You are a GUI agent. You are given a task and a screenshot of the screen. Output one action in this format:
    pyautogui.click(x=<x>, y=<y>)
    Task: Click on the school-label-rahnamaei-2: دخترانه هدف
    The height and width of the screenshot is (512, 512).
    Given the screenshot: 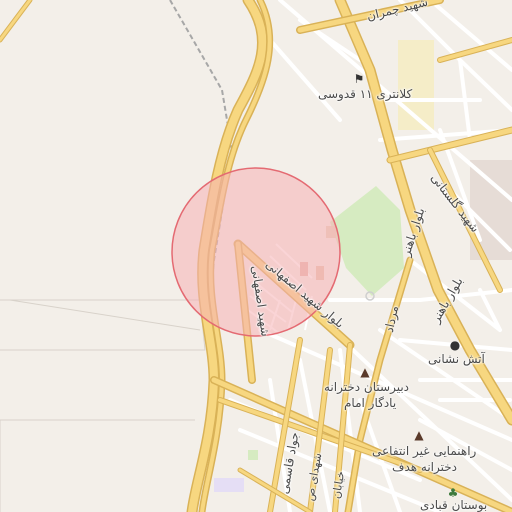 What is the action you would take?
    pyautogui.click(x=424, y=467)
    